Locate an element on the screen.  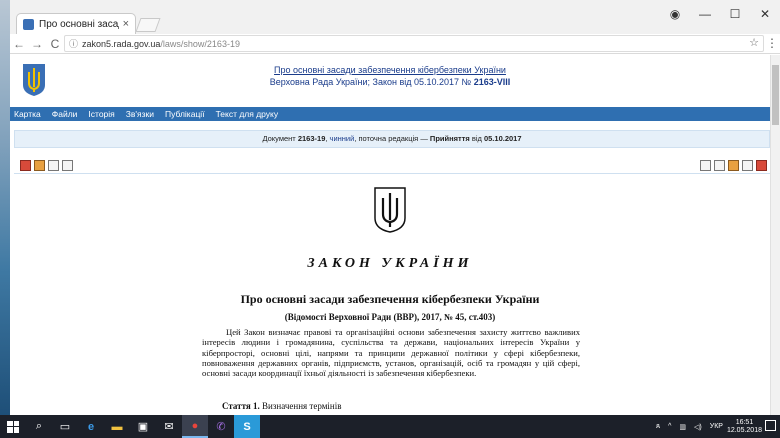
file-explorer-icon: ▬ is located at coordinates (117, 426).